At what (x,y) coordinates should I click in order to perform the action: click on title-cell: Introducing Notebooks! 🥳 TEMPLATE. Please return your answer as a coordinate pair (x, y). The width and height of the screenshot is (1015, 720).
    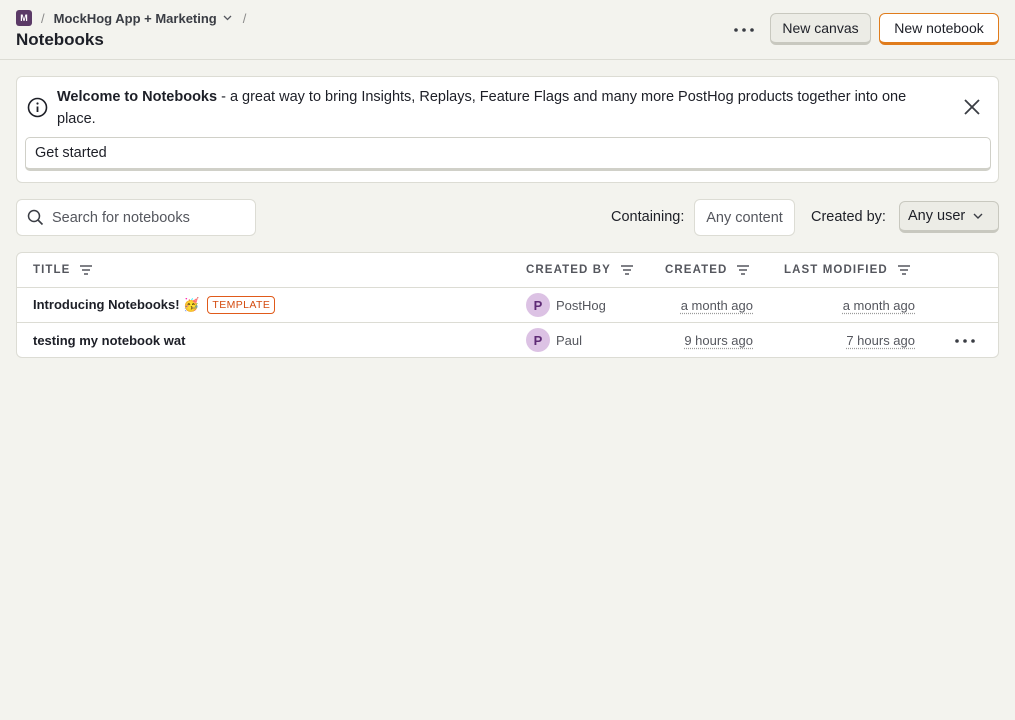
    Looking at the image, I should click on (154, 305).